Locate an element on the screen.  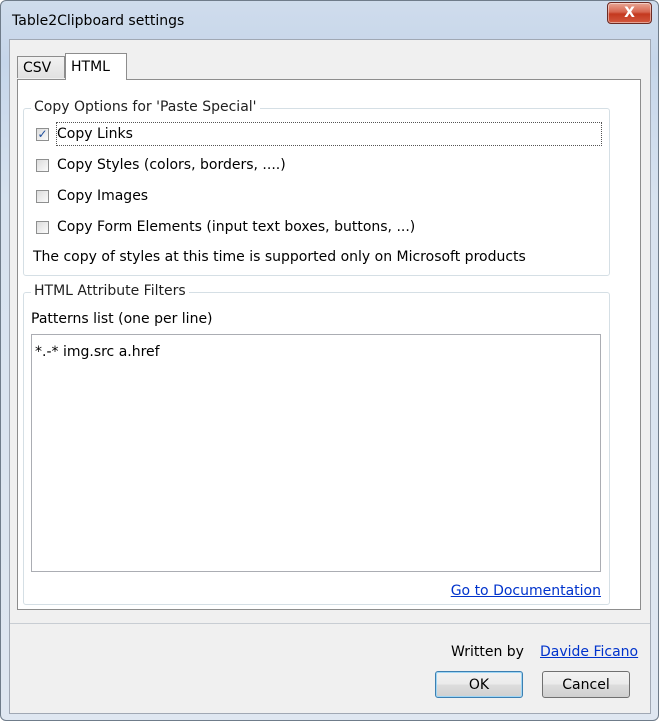
patterns-list-label: Patterns list (one per line) is located at coordinates (122, 319).